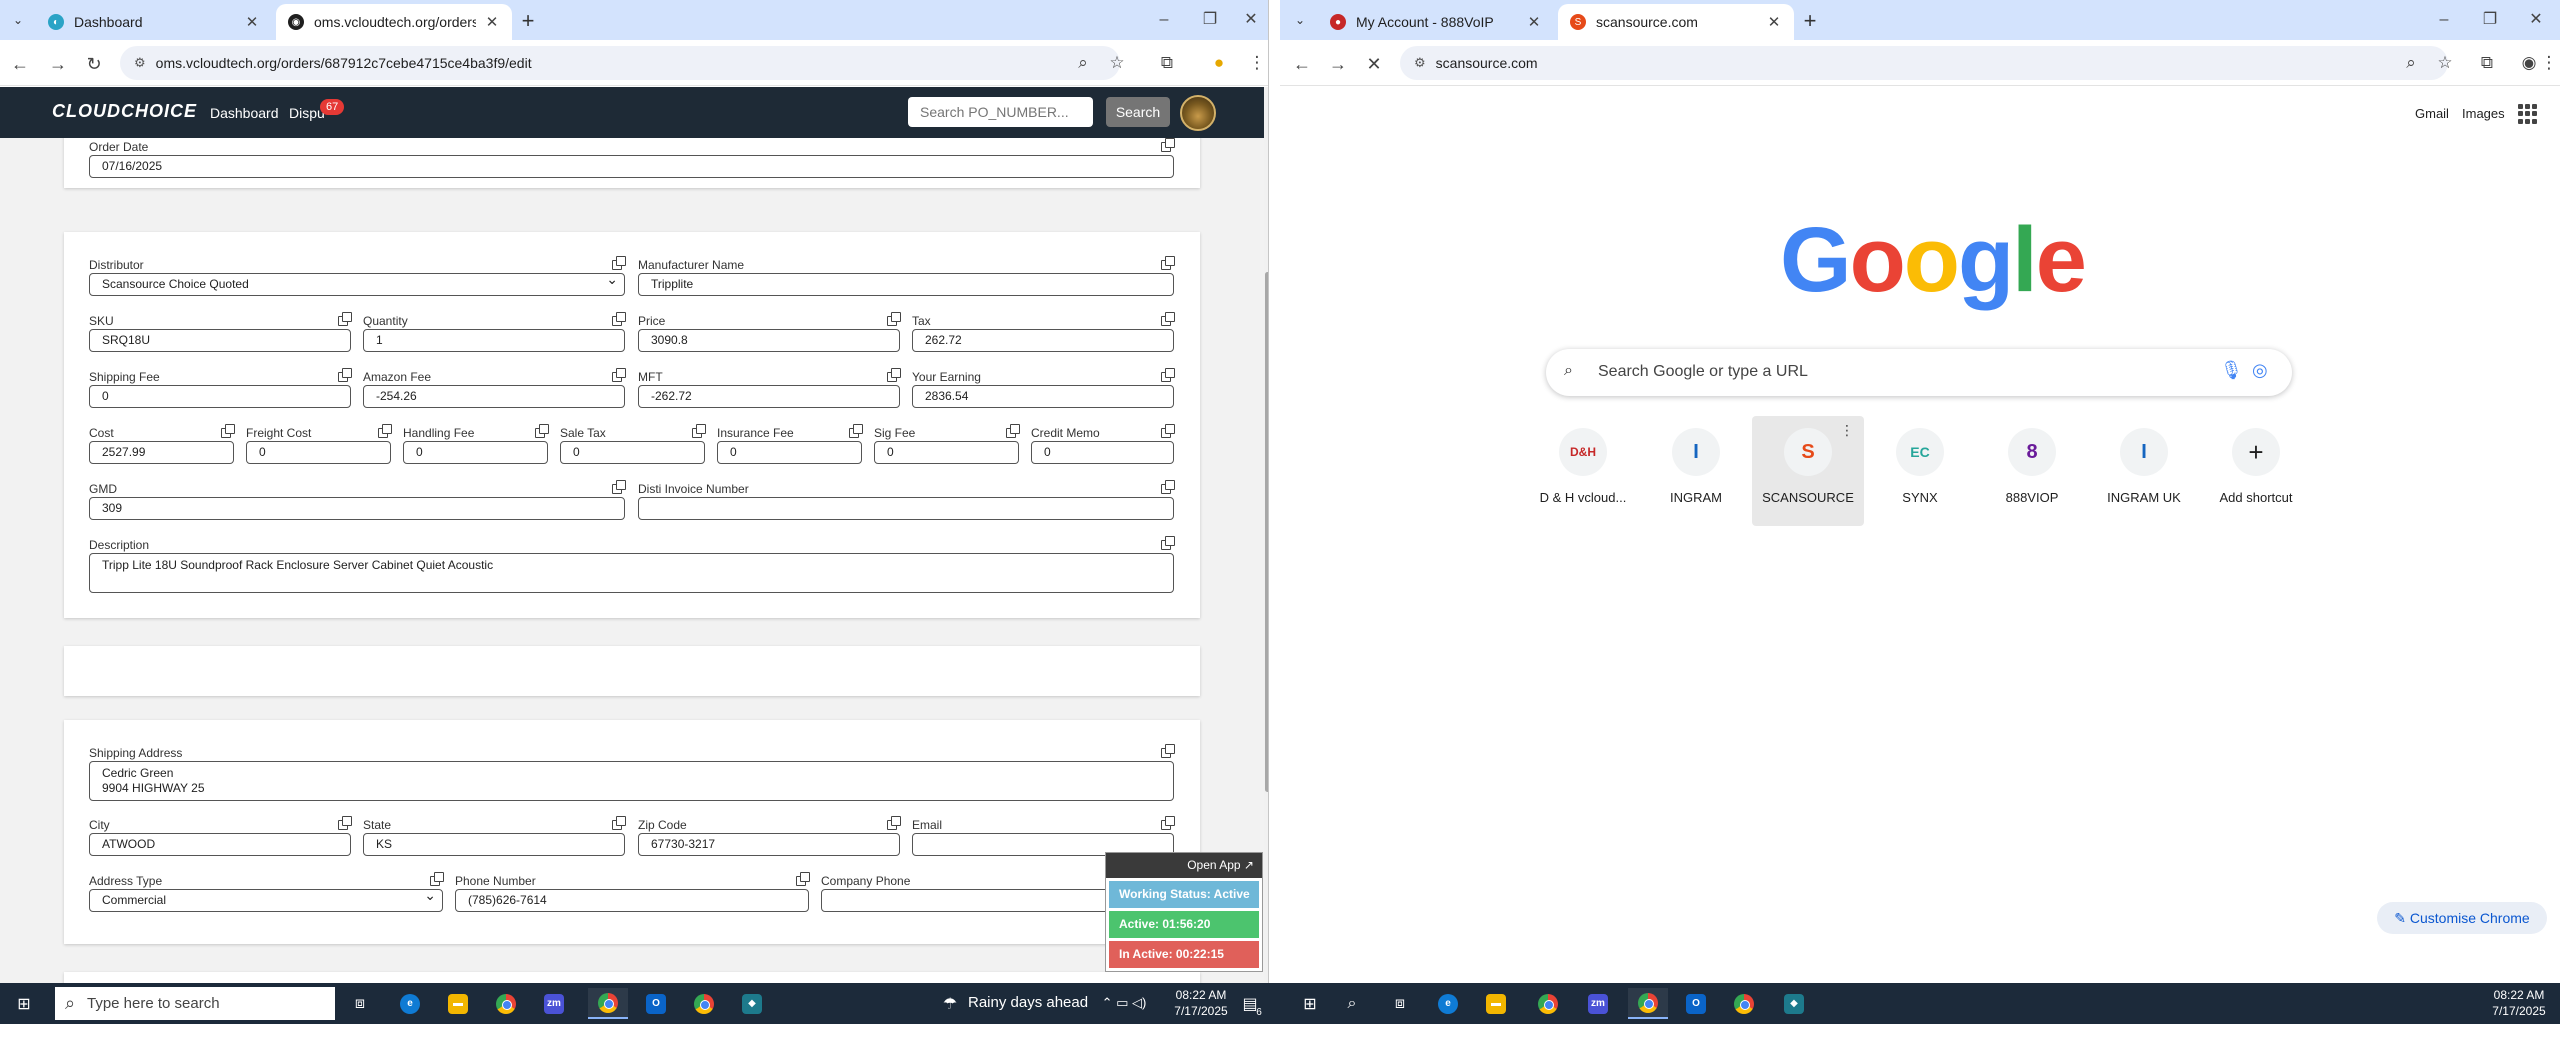  Describe the element at coordinates (220, 396) in the screenshot. I see `shipping-fee-input: 0` at that location.